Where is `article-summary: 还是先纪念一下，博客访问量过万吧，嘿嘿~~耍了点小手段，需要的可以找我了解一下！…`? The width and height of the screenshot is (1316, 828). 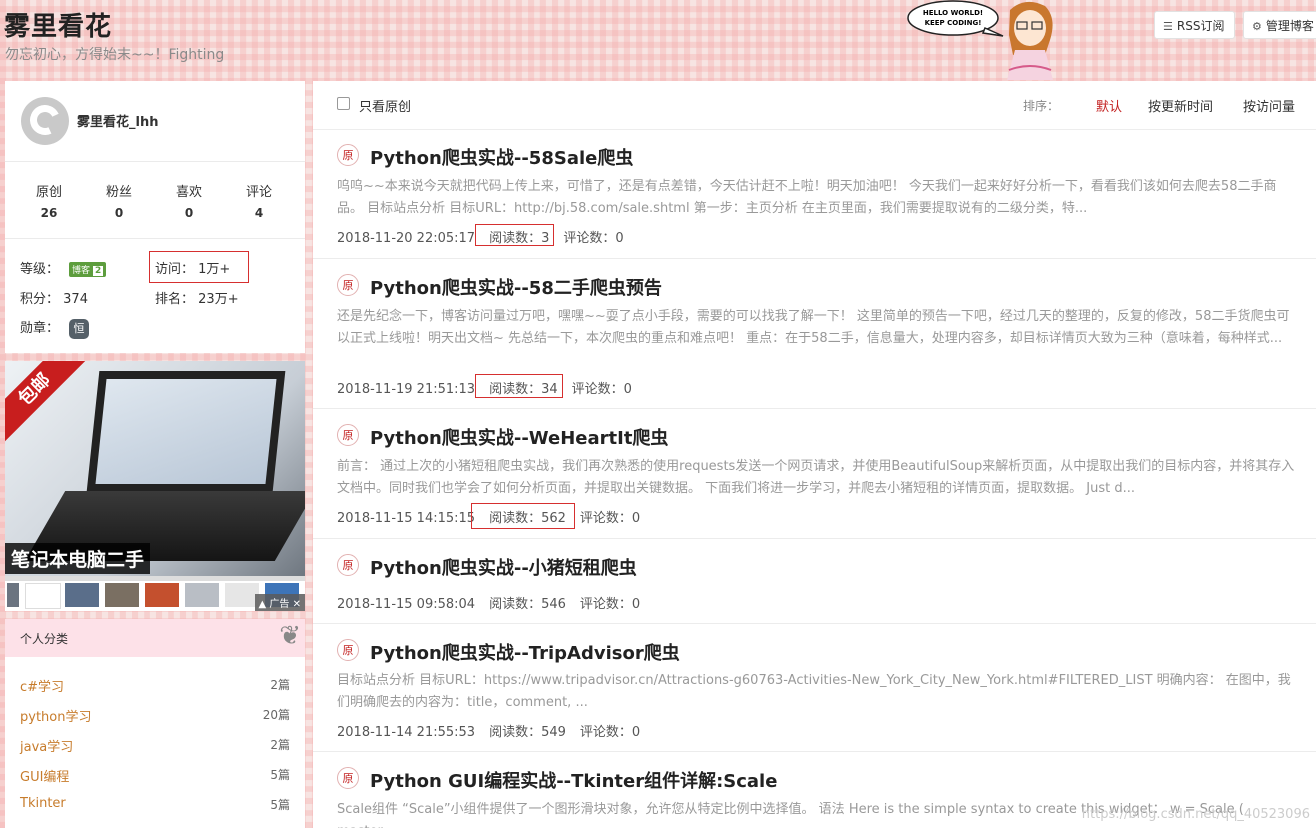 article-summary: 还是先纪念一下，博客访问量过万吧，嘿嘿~~耍了点小手段，需要的可以找我了解一下！… is located at coordinates (817, 328).